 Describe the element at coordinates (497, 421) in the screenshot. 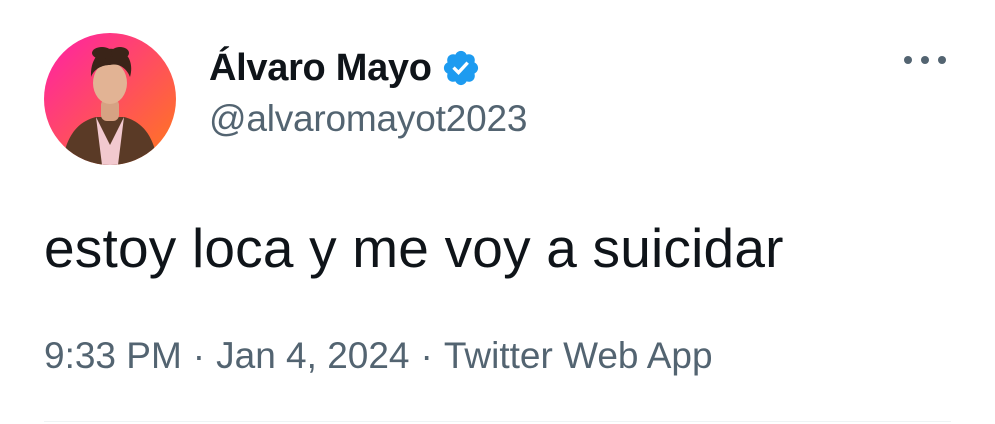

I see `divider` at that location.